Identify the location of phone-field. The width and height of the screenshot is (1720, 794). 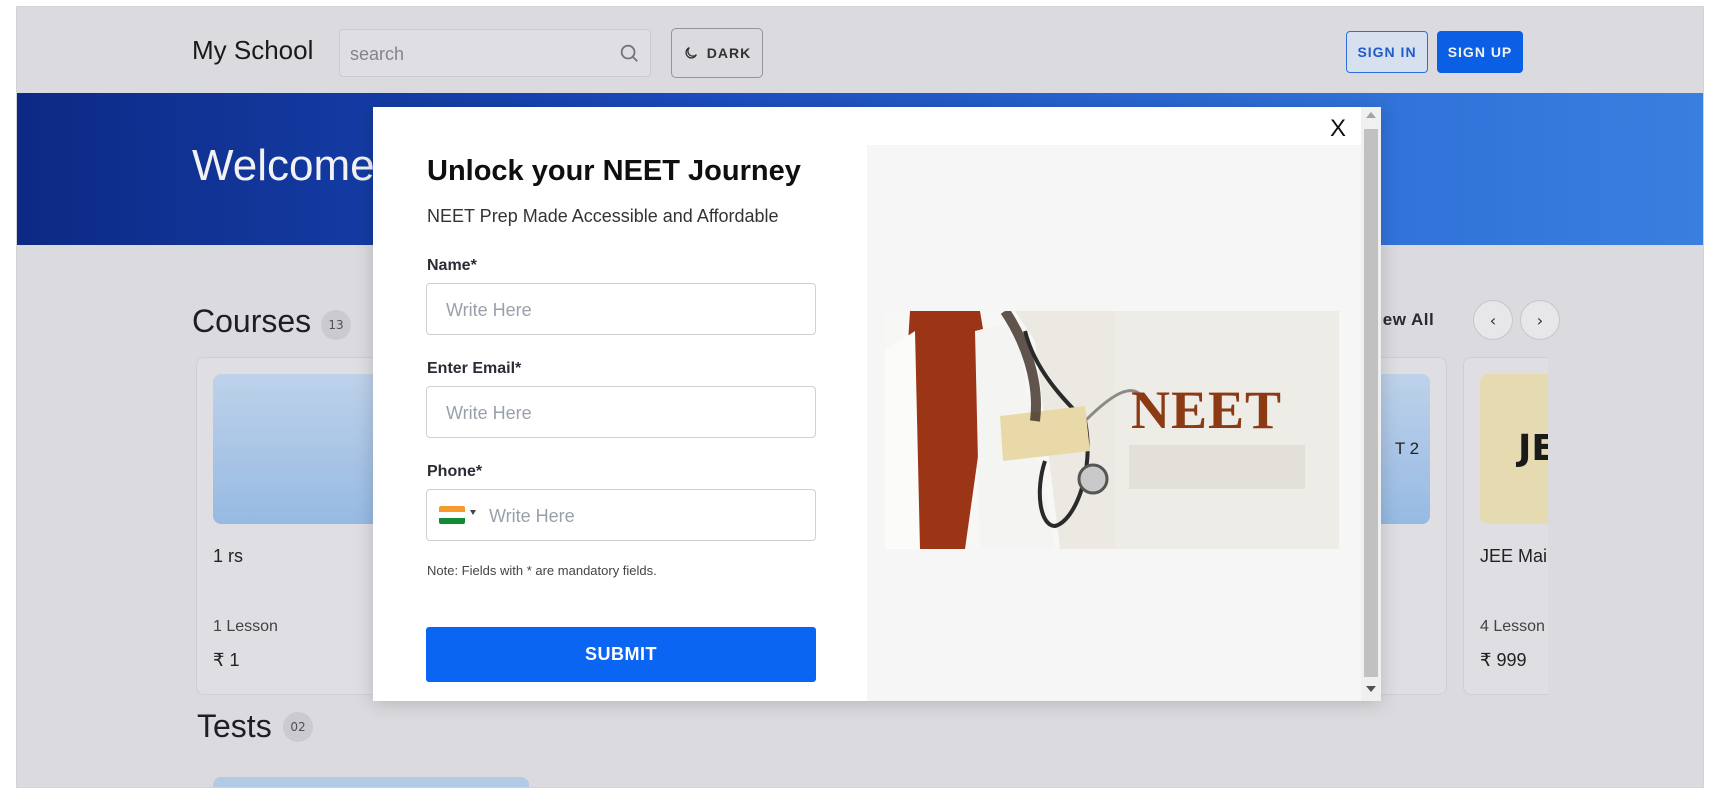
(621, 515).